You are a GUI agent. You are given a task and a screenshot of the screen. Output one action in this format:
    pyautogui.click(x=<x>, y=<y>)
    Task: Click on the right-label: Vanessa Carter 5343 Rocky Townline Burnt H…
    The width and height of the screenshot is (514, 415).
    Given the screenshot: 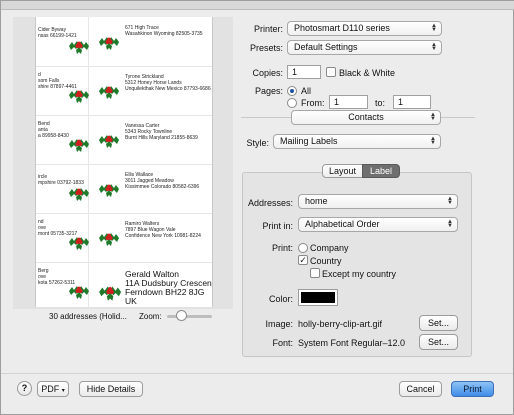 What is the action you would take?
    pyautogui.click(x=161, y=132)
    